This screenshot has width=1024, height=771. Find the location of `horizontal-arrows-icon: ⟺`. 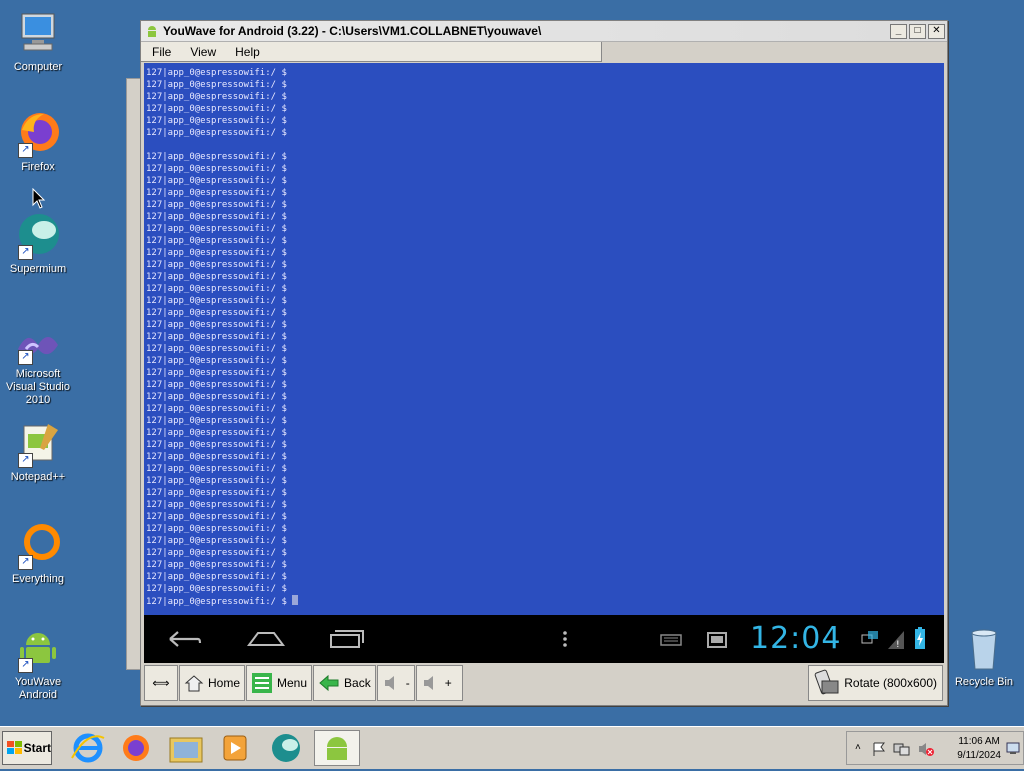

horizontal-arrows-icon: ⟺ is located at coordinates (161, 683).